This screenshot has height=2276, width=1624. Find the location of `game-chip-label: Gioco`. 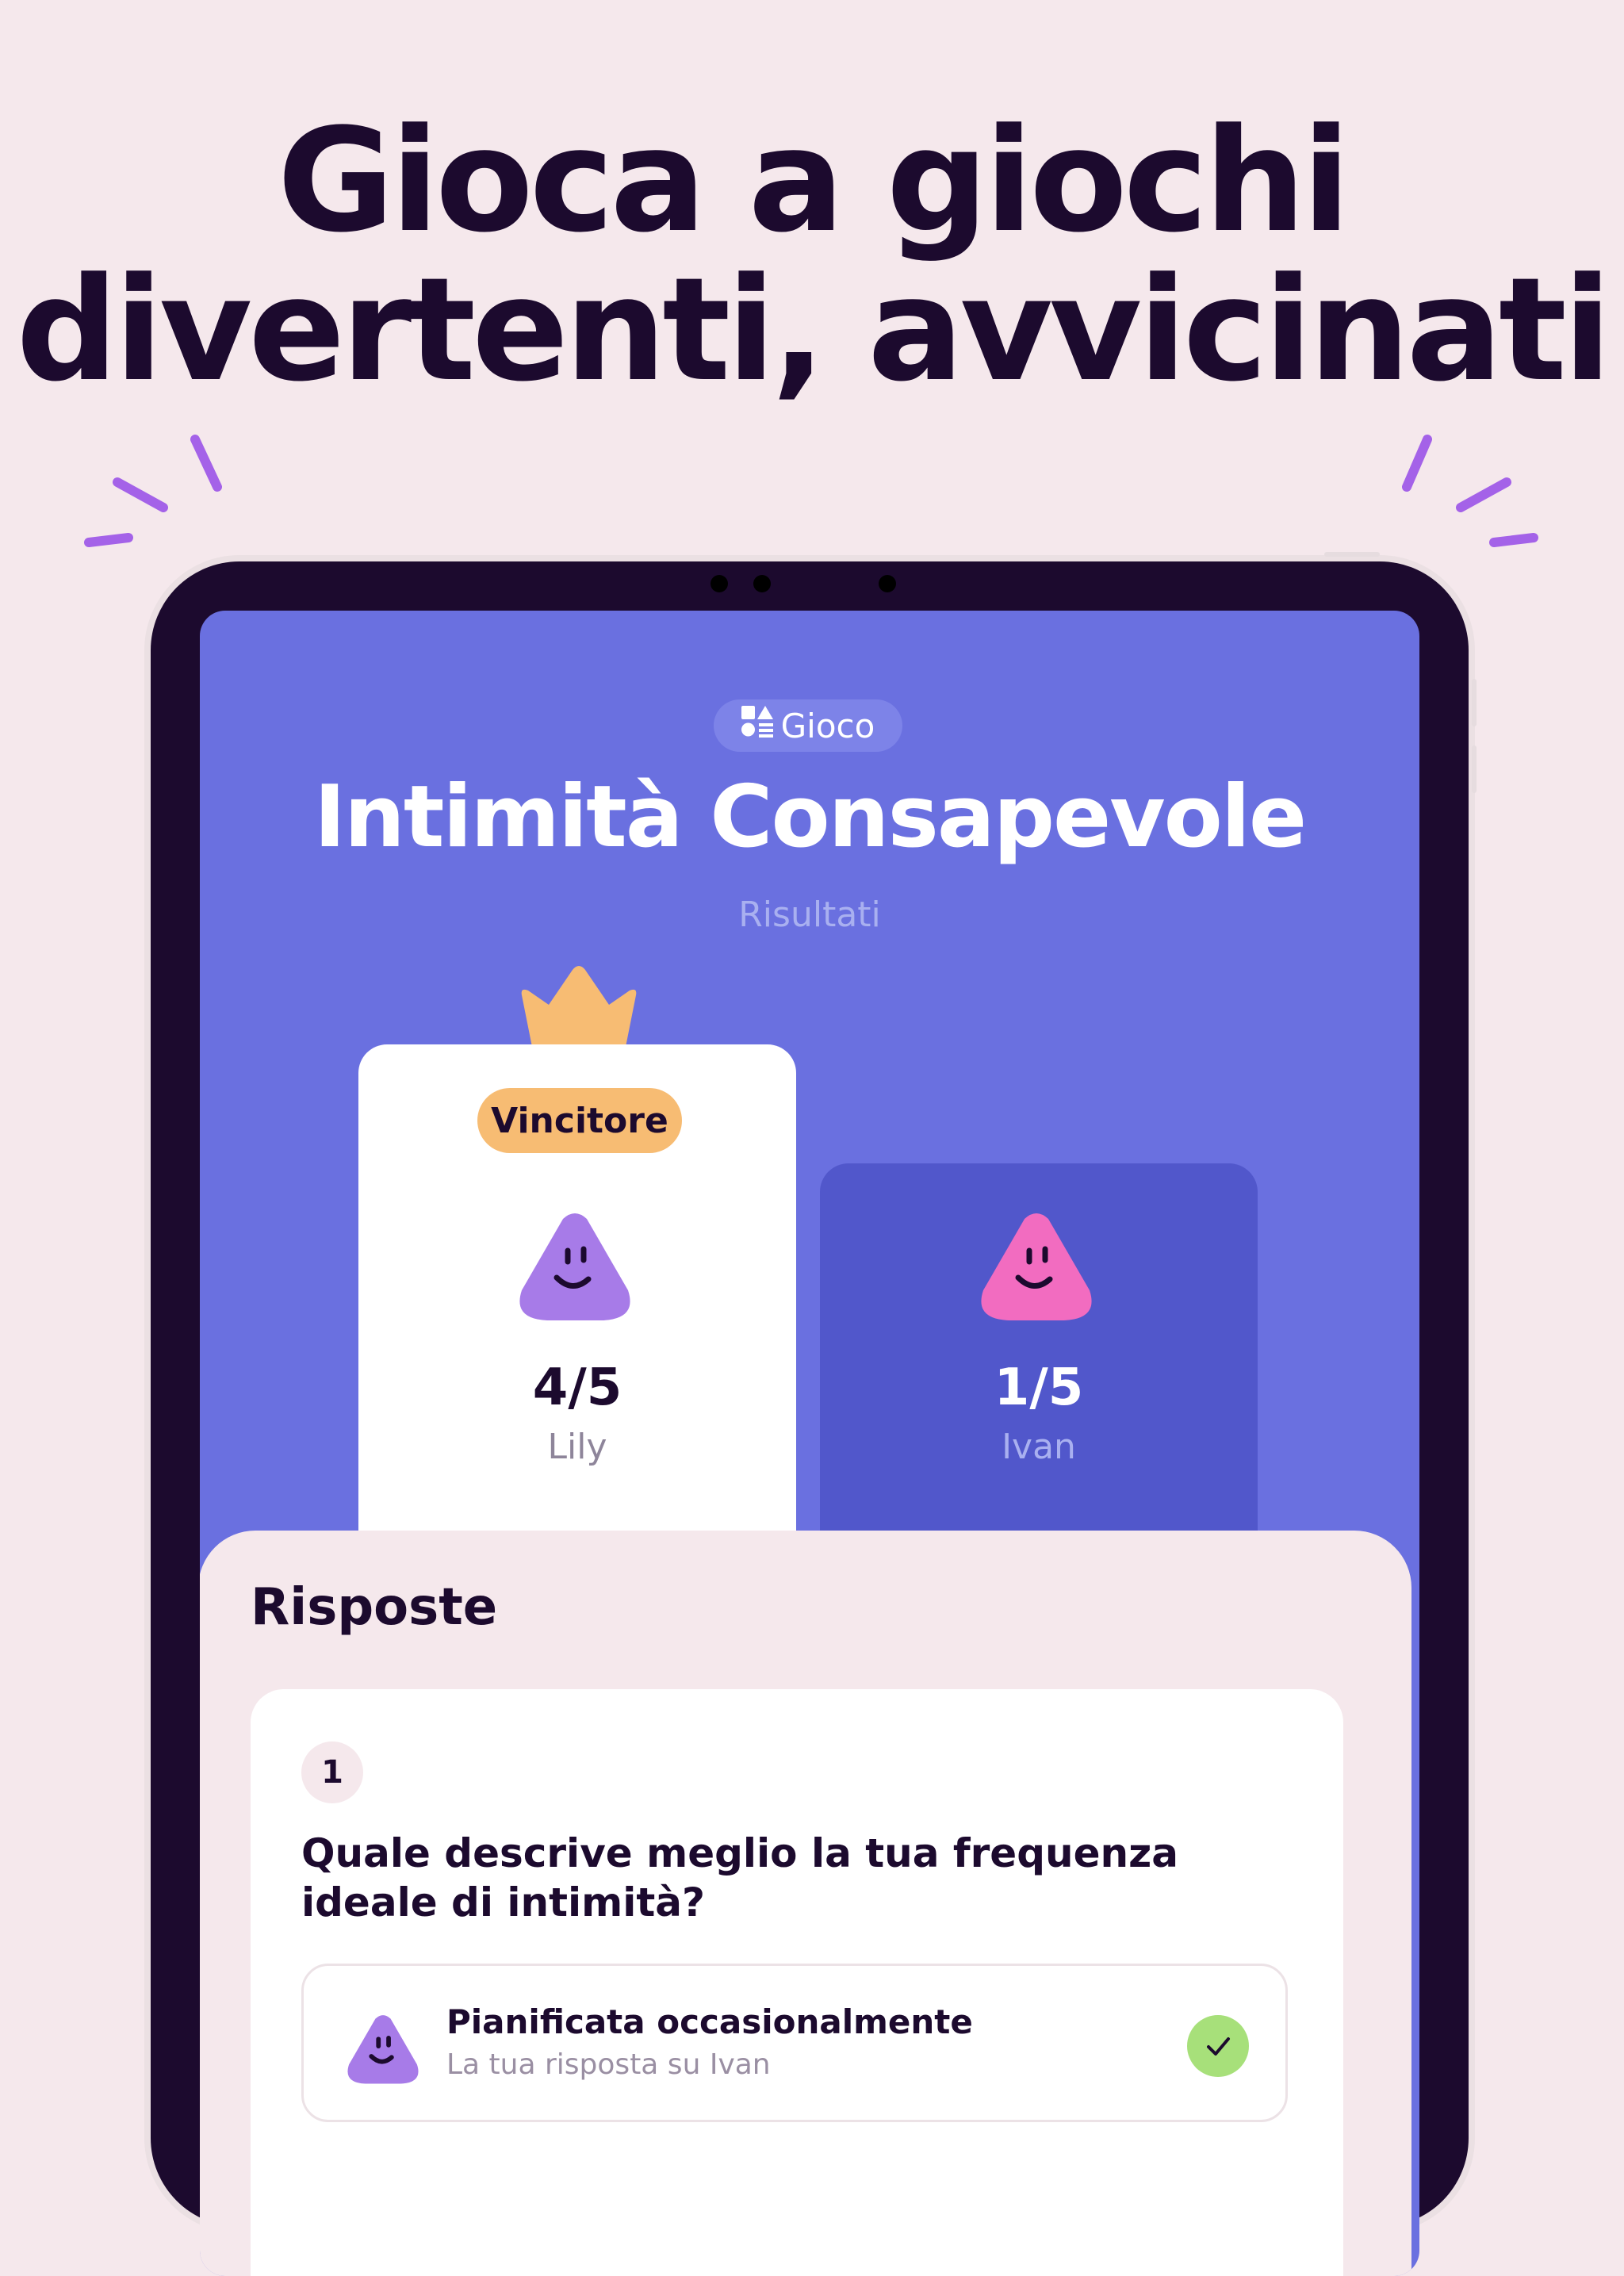

game-chip-label: Gioco is located at coordinates (827, 725).